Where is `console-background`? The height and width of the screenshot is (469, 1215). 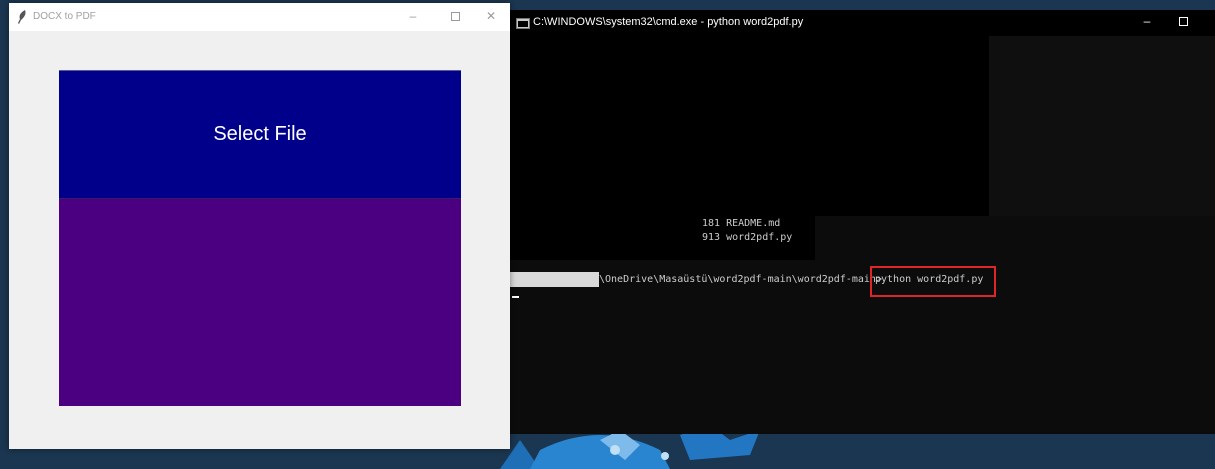
console-background is located at coordinates (1102, 126).